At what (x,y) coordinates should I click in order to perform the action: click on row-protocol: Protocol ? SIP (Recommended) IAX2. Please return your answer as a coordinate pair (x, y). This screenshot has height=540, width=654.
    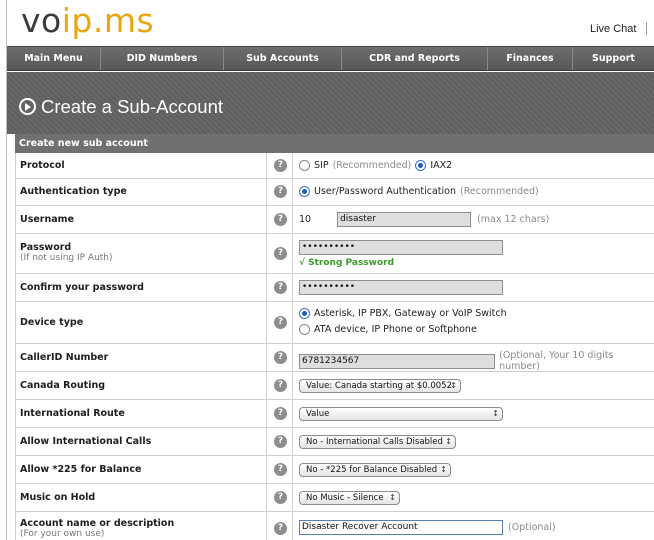
    Looking at the image, I should click on (334, 166).